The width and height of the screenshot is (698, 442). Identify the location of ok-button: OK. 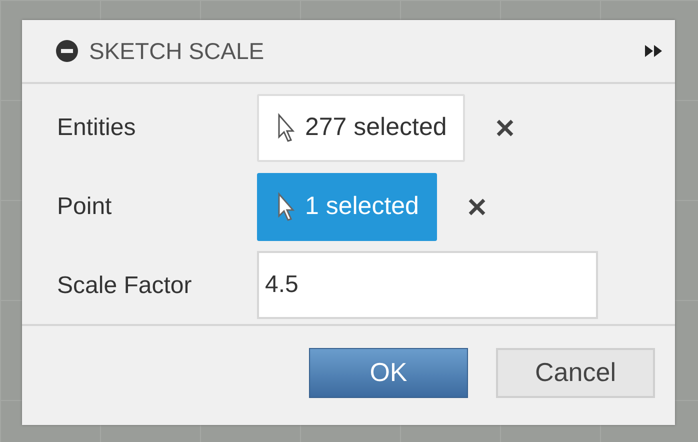
(388, 373).